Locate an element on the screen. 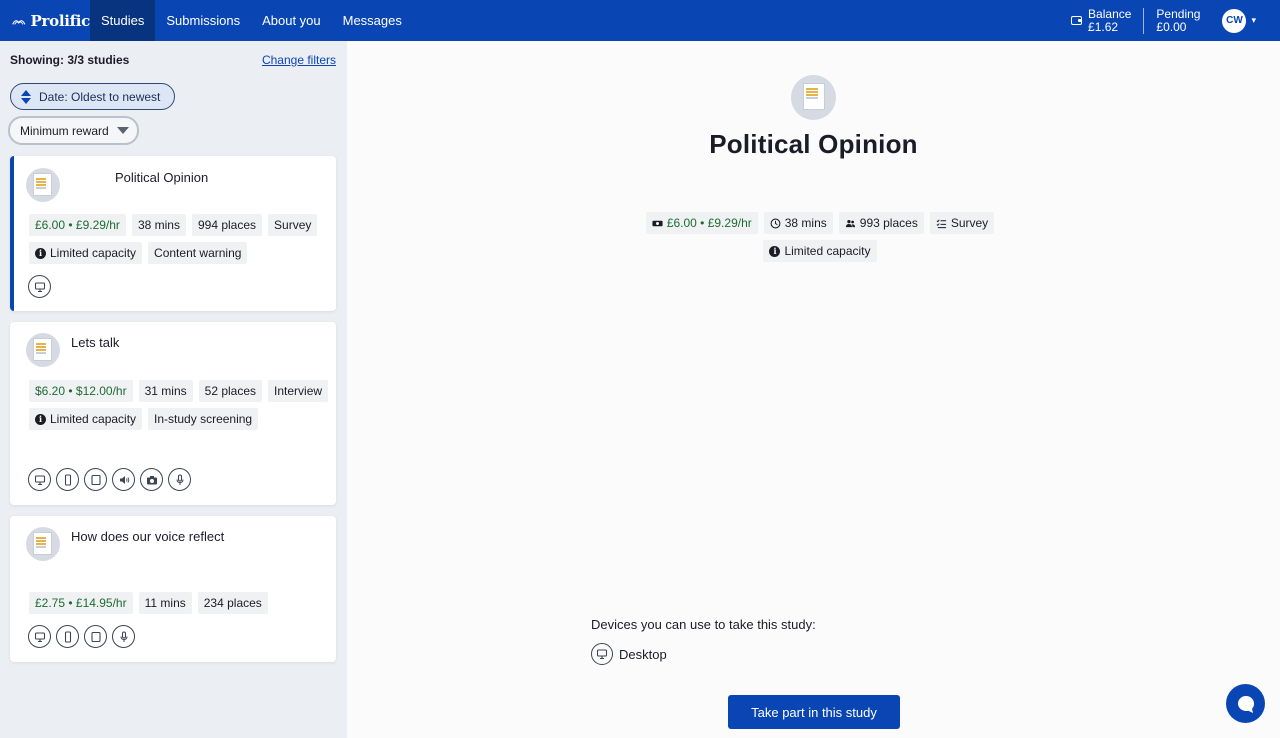 The image size is (1280, 738). nav-messages: Messages is located at coordinates (372, 20).